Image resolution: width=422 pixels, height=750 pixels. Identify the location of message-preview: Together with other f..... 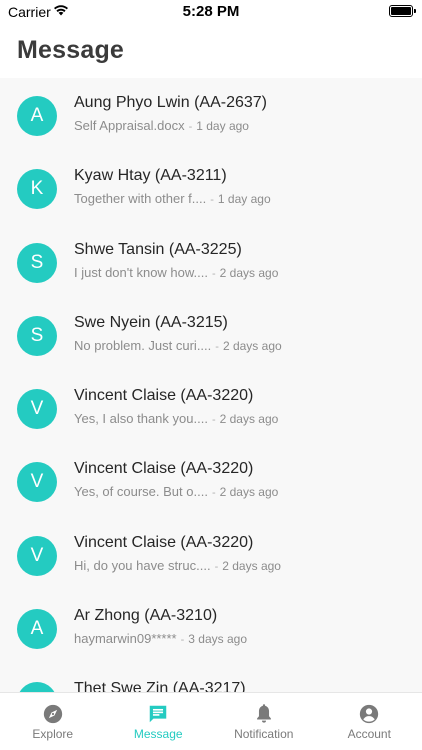
(140, 199).